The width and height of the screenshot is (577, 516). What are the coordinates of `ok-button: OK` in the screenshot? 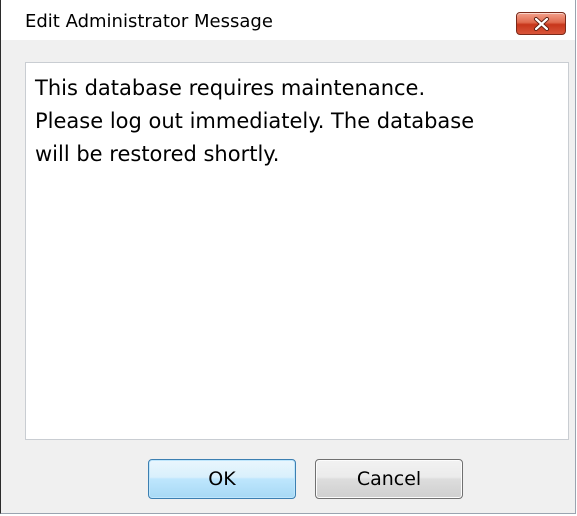 It's located at (222, 479).